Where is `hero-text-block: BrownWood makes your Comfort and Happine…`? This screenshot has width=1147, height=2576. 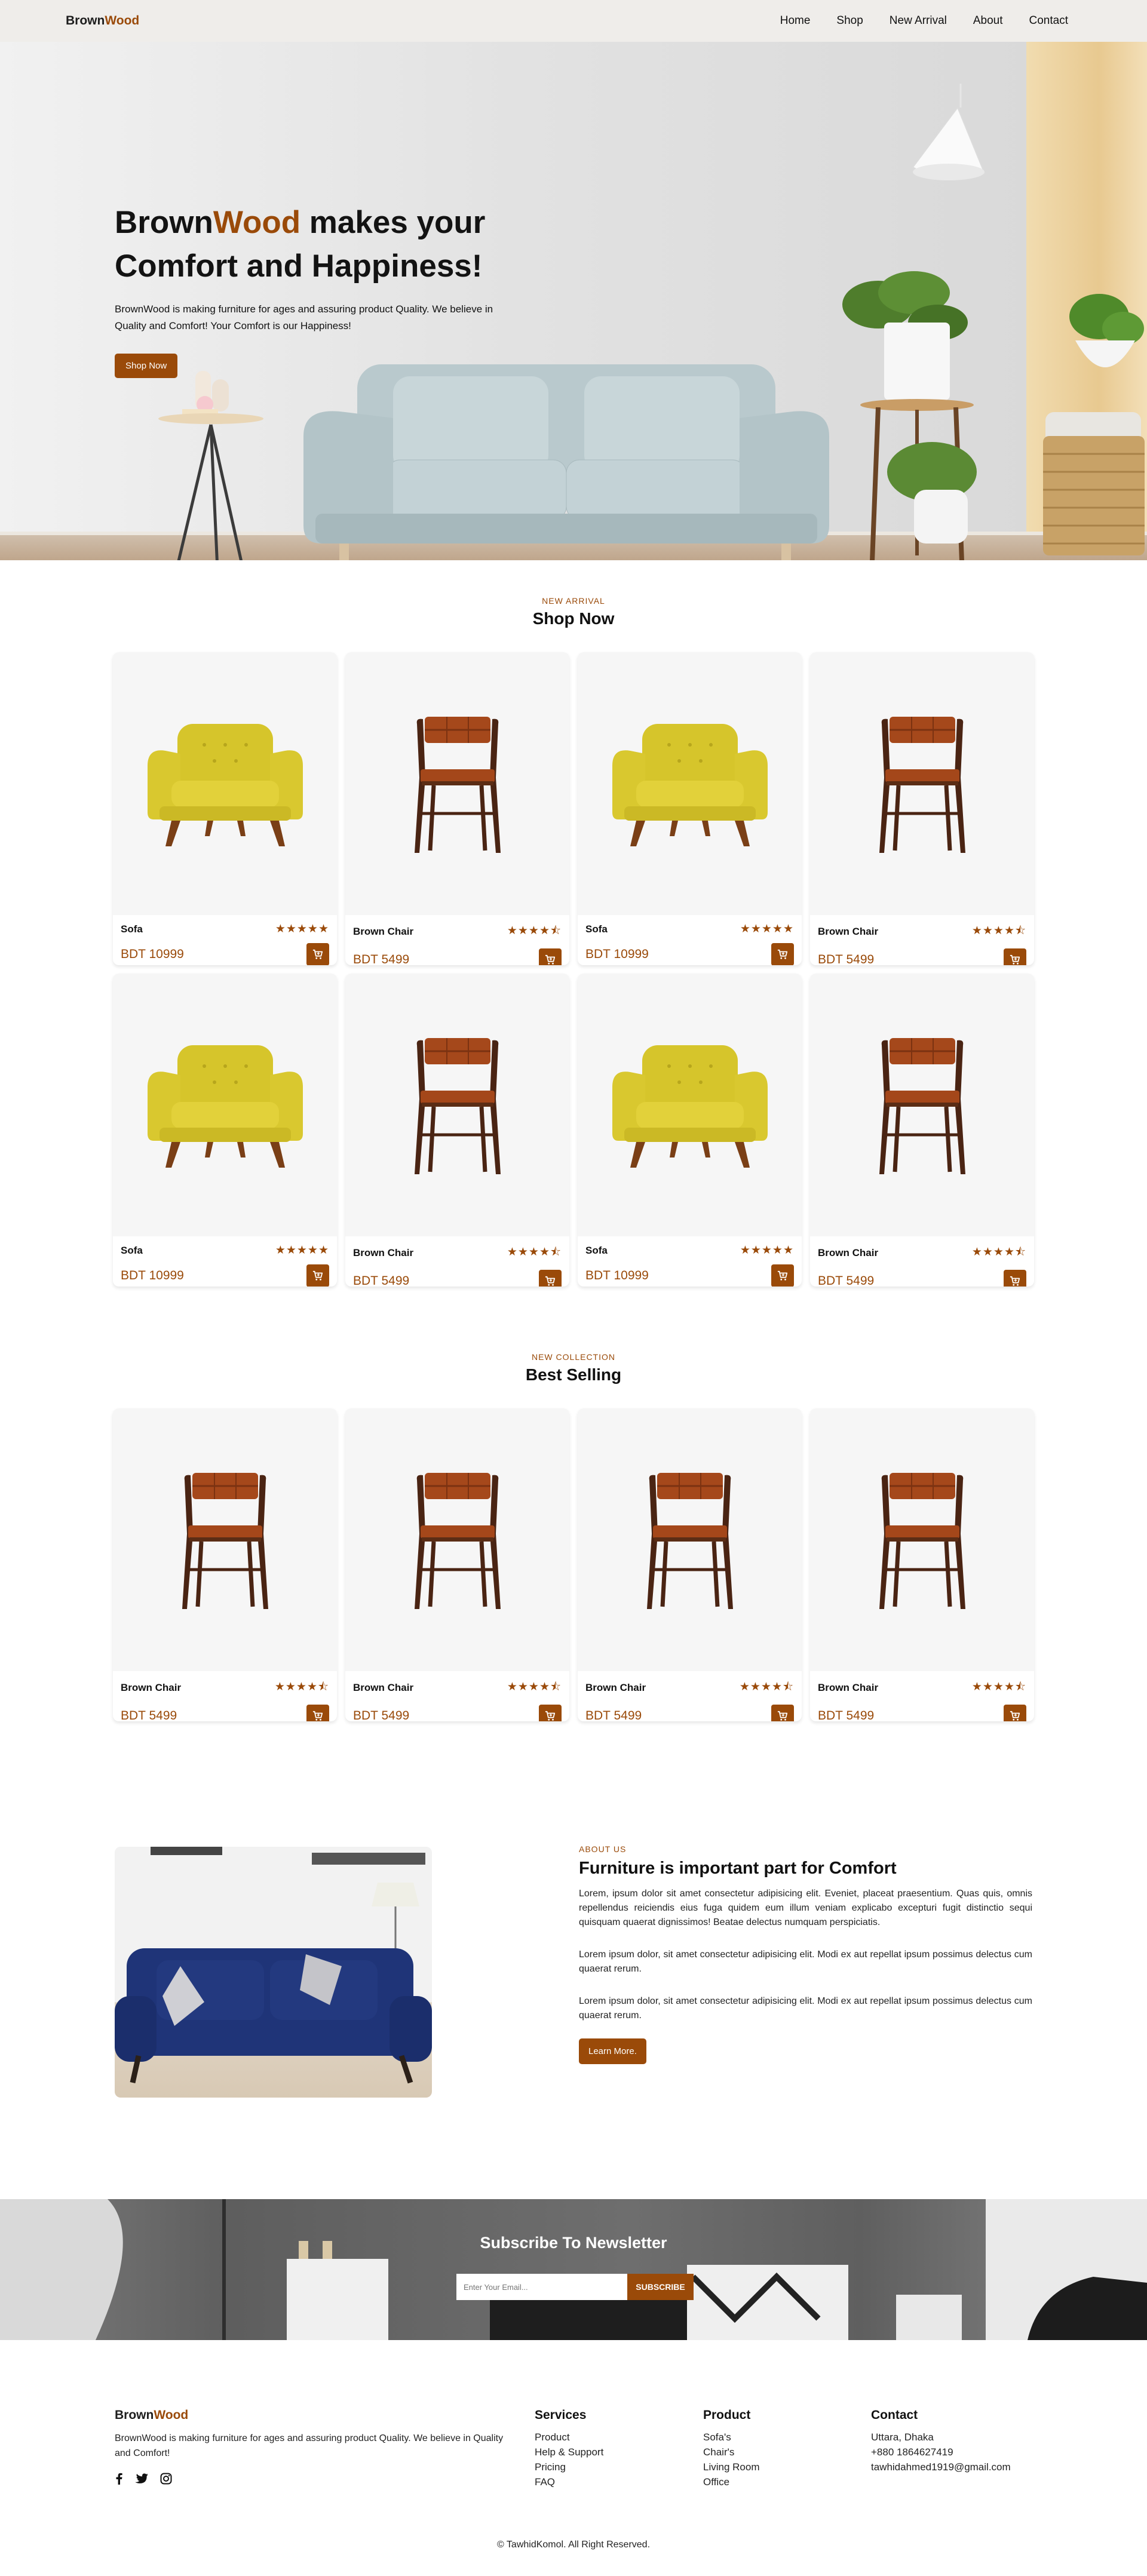 hero-text-block: BrownWood makes your Comfort and Happine… is located at coordinates (324, 289).